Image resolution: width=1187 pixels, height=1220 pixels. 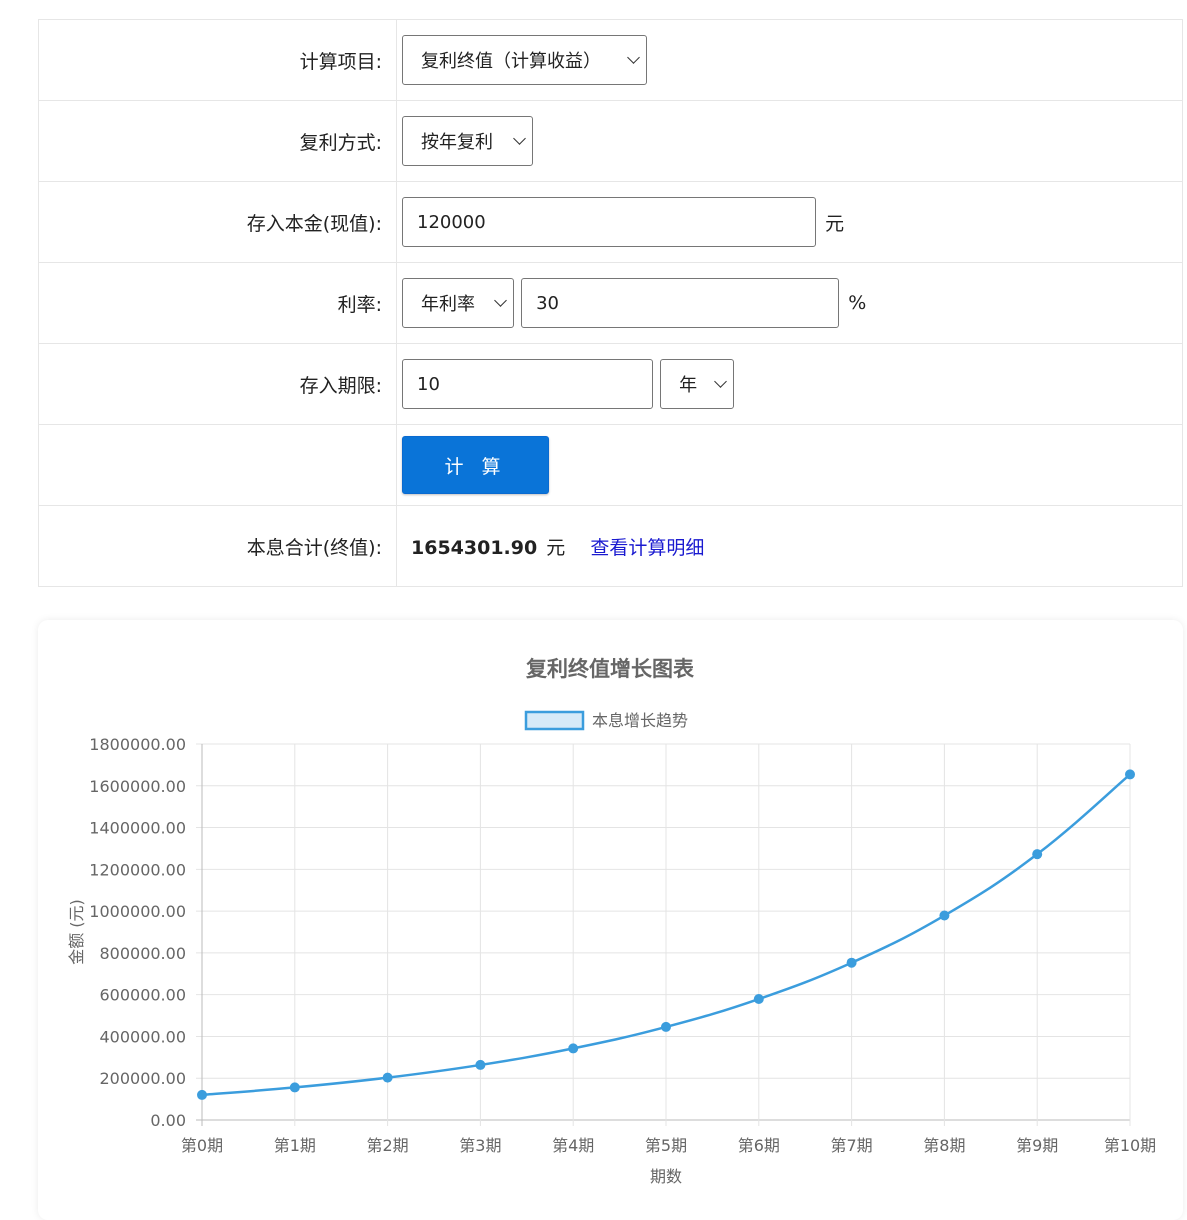 What do you see at coordinates (168, 1120) in the screenshot?
I see `y-tick-label: 0.00` at bounding box center [168, 1120].